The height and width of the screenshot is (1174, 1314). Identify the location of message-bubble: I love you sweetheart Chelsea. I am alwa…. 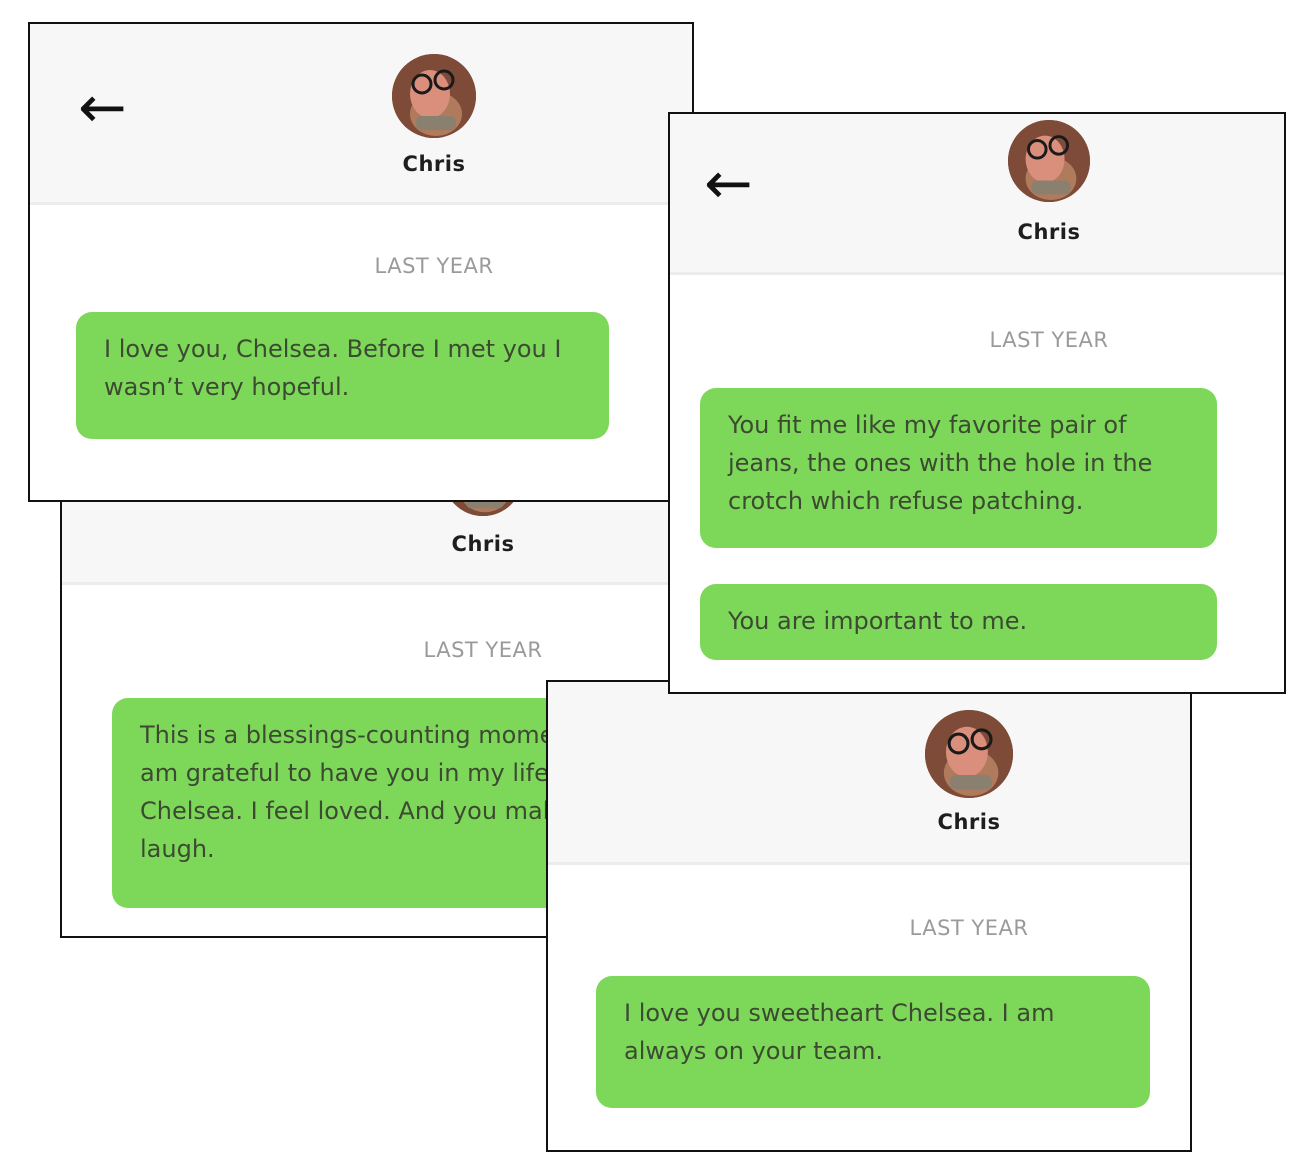
(873, 1042).